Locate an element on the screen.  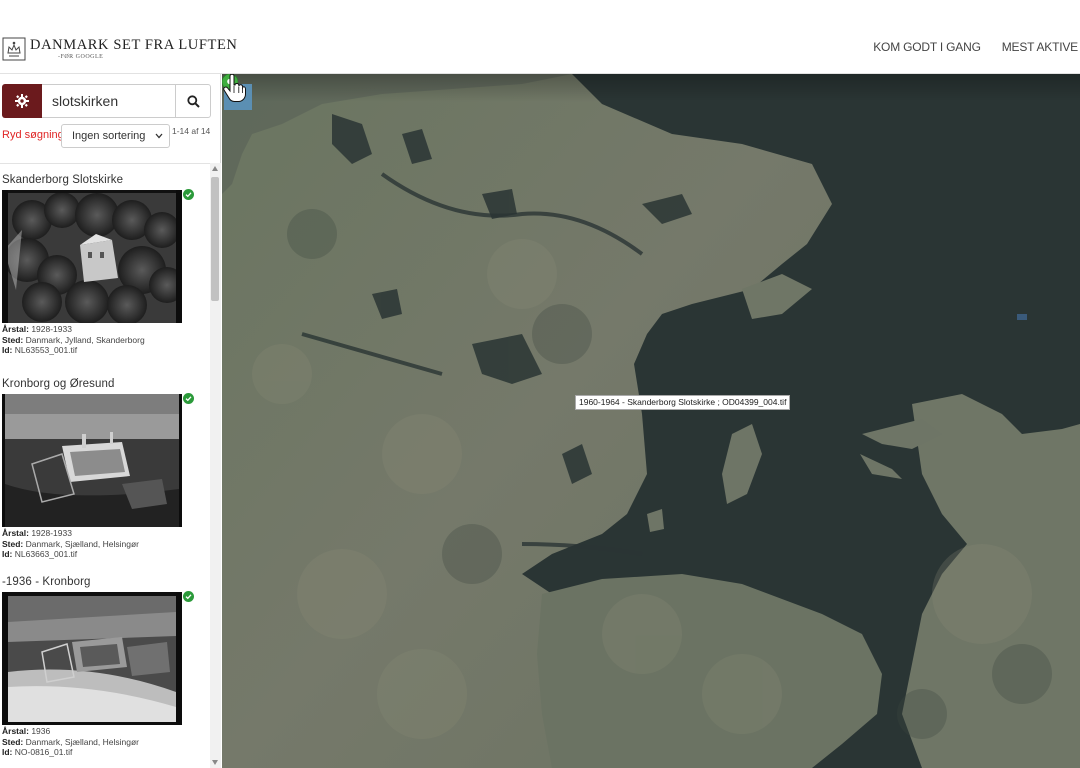
logo-subtitle: -FØR GOOGLE is located at coordinates (81, 57).